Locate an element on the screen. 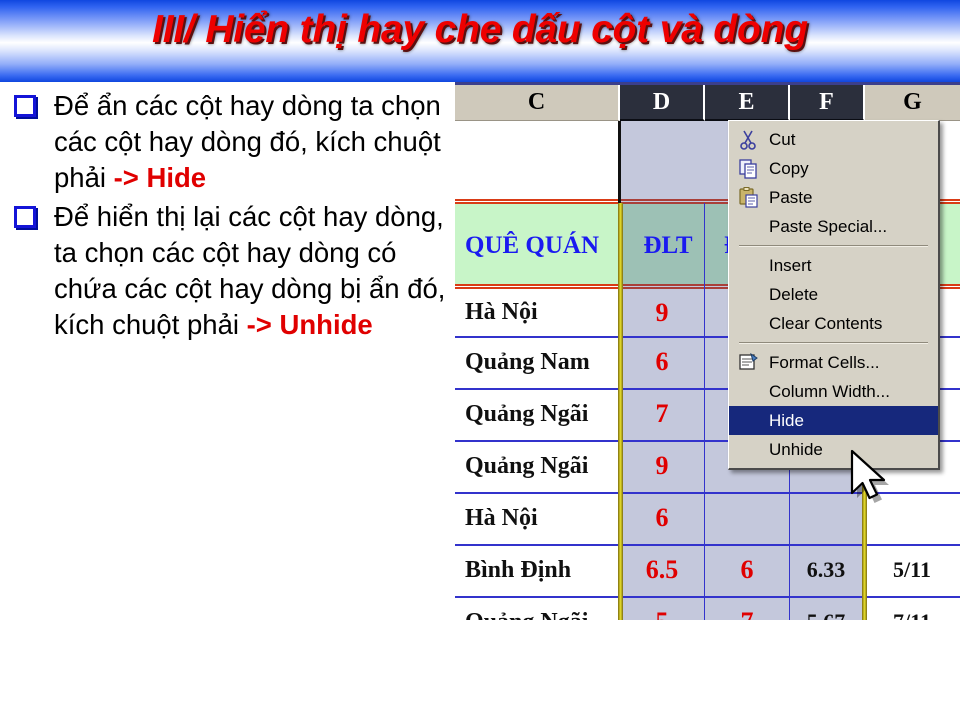  table-row: 7/11 is located at coordinates (912, 609).